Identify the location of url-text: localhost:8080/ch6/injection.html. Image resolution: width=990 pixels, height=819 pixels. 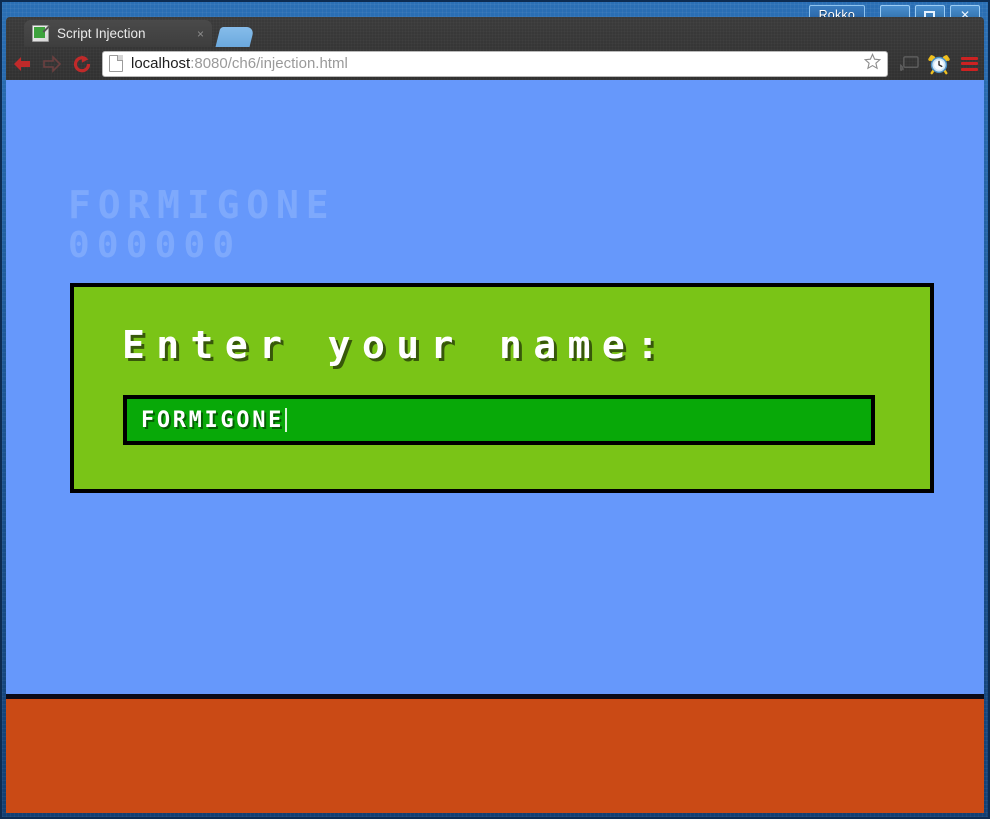
(494, 63).